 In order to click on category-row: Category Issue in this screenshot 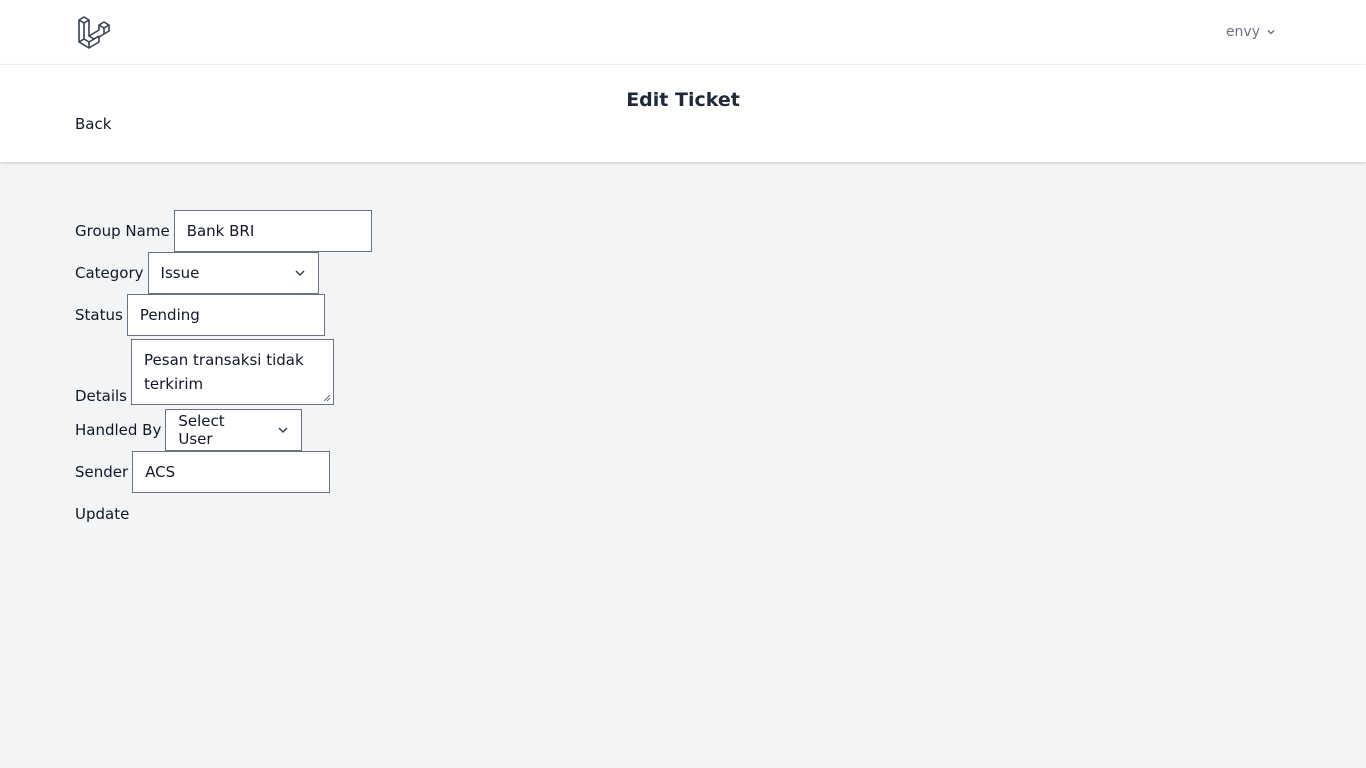, I will do `click(223, 273)`.